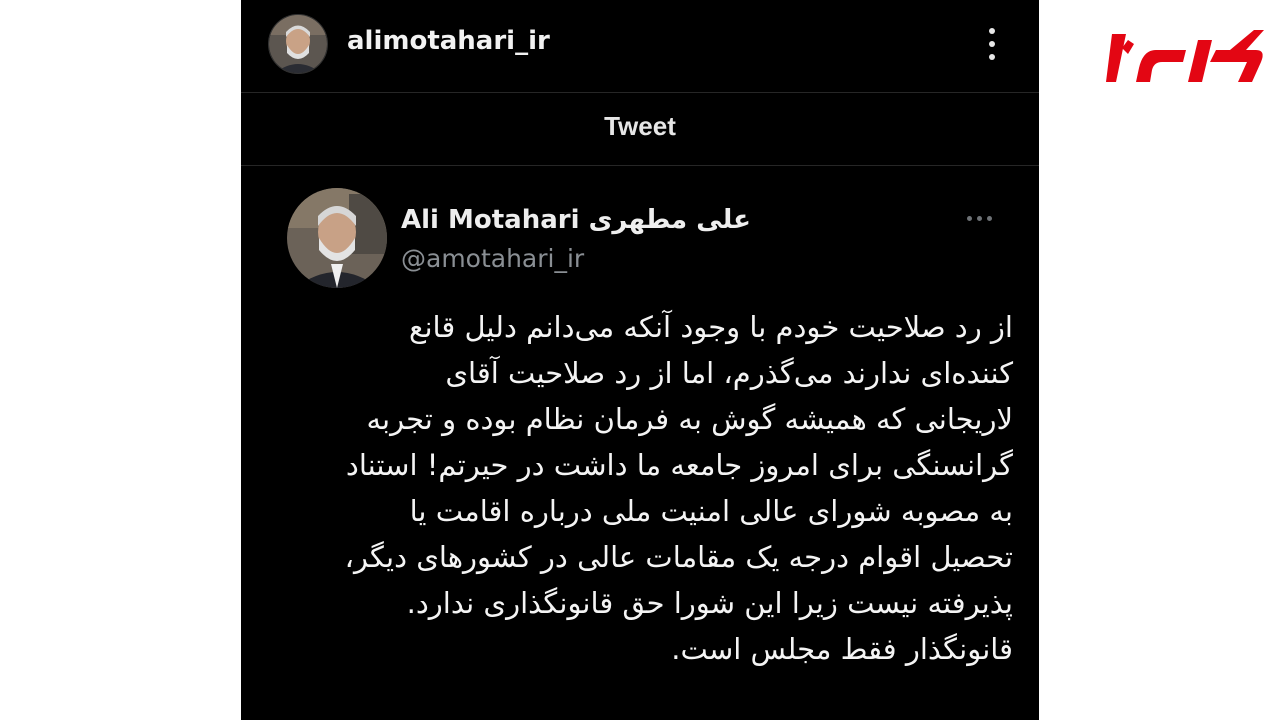 The image size is (1280, 720). Describe the element at coordinates (842, 649) in the screenshot. I see `tweet-text-line: قانونگذار فقط مجلس است.` at that location.